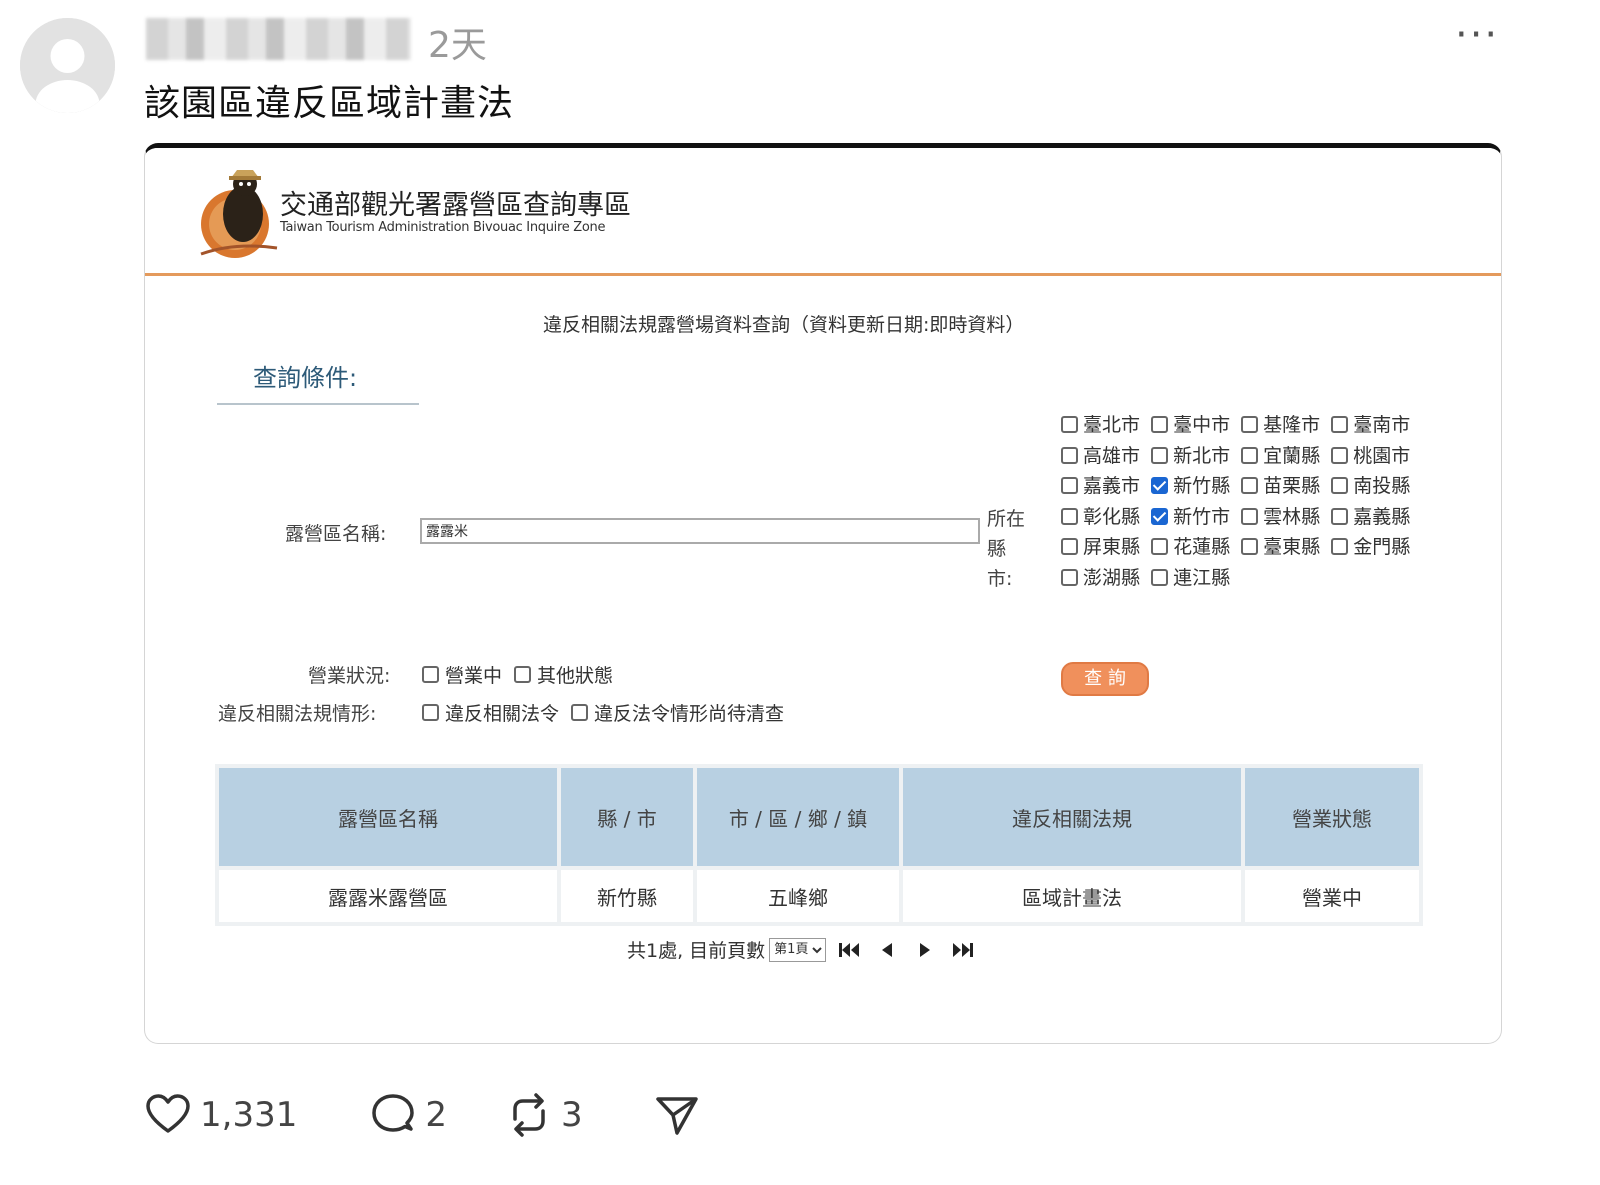 The width and height of the screenshot is (1600, 1185). Describe the element at coordinates (849, 950) in the screenshot. I see `first-page-icon` at that location.